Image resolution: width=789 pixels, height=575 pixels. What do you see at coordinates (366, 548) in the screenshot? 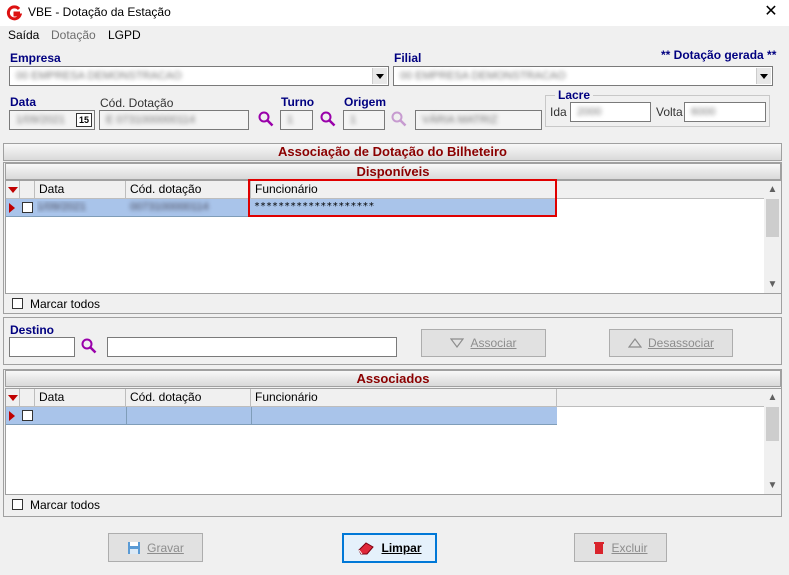
I see `eraser-icon` at bounding box center [366, 548].